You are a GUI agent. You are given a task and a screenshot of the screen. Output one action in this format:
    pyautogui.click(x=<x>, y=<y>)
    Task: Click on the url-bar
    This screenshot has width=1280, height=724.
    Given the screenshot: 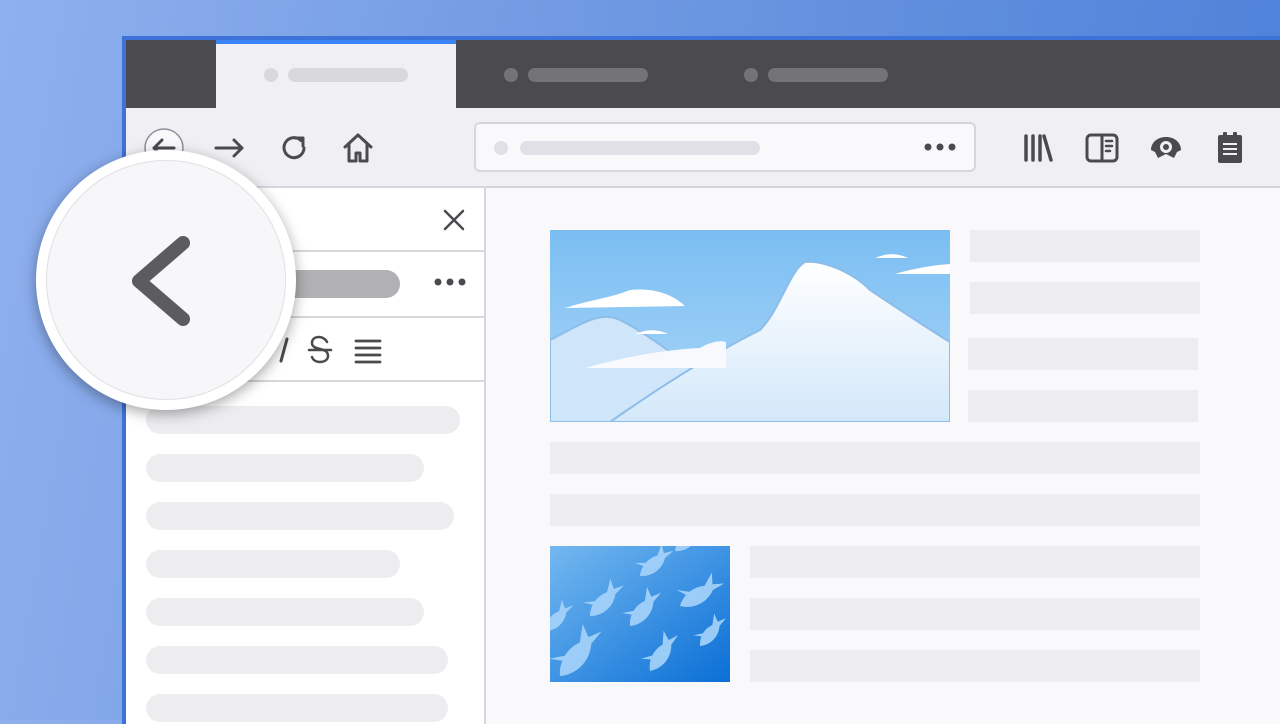 What is the action you would take?
    pyautogui.click(x=725, y=147)
    